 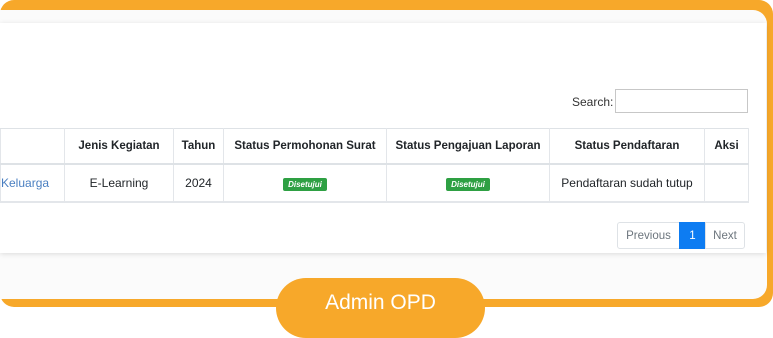 I want to click on cell-status-laporan: Disetujui, so click(x=468, y=183).